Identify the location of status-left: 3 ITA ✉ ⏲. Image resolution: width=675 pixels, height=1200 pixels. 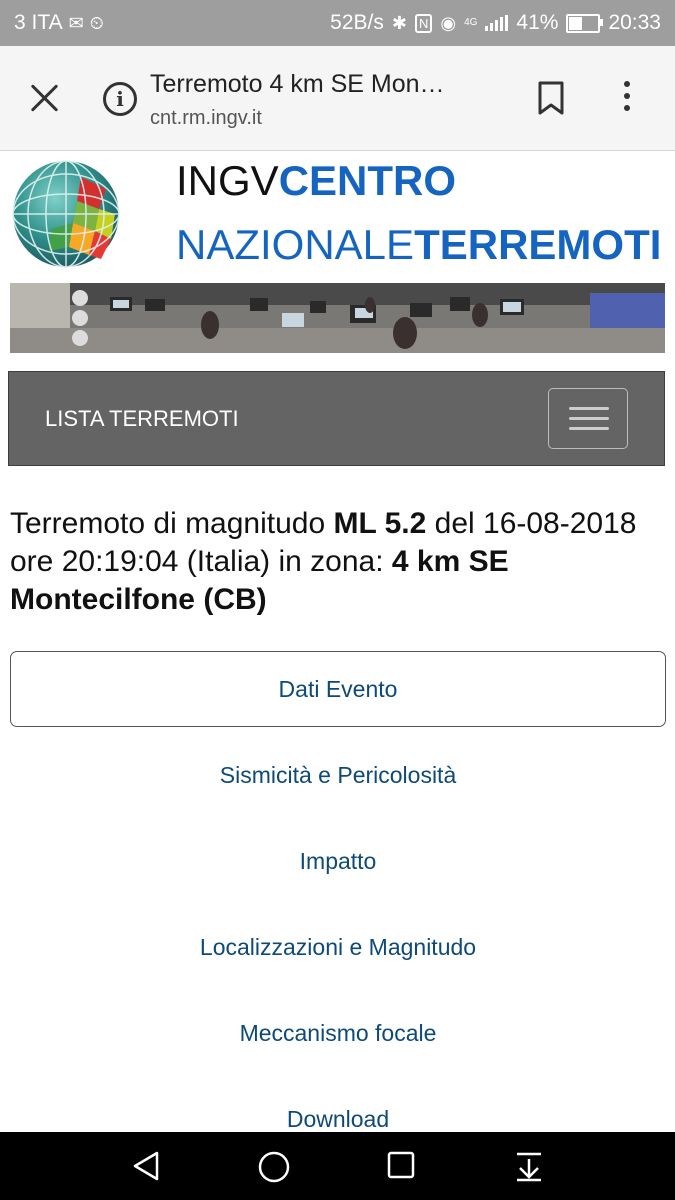
(59, 23).